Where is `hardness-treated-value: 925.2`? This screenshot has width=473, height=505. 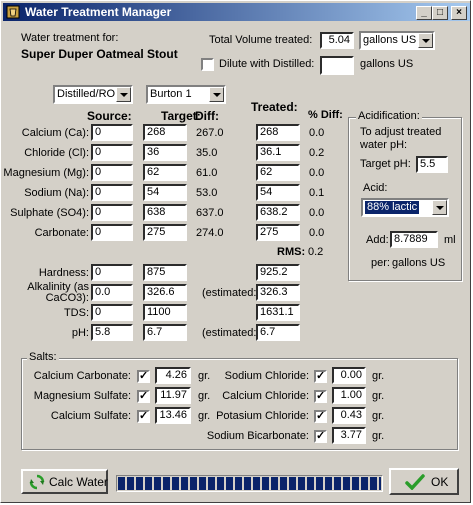 hardness-treated-value: 925.2 is located at coordinates (278, 272).